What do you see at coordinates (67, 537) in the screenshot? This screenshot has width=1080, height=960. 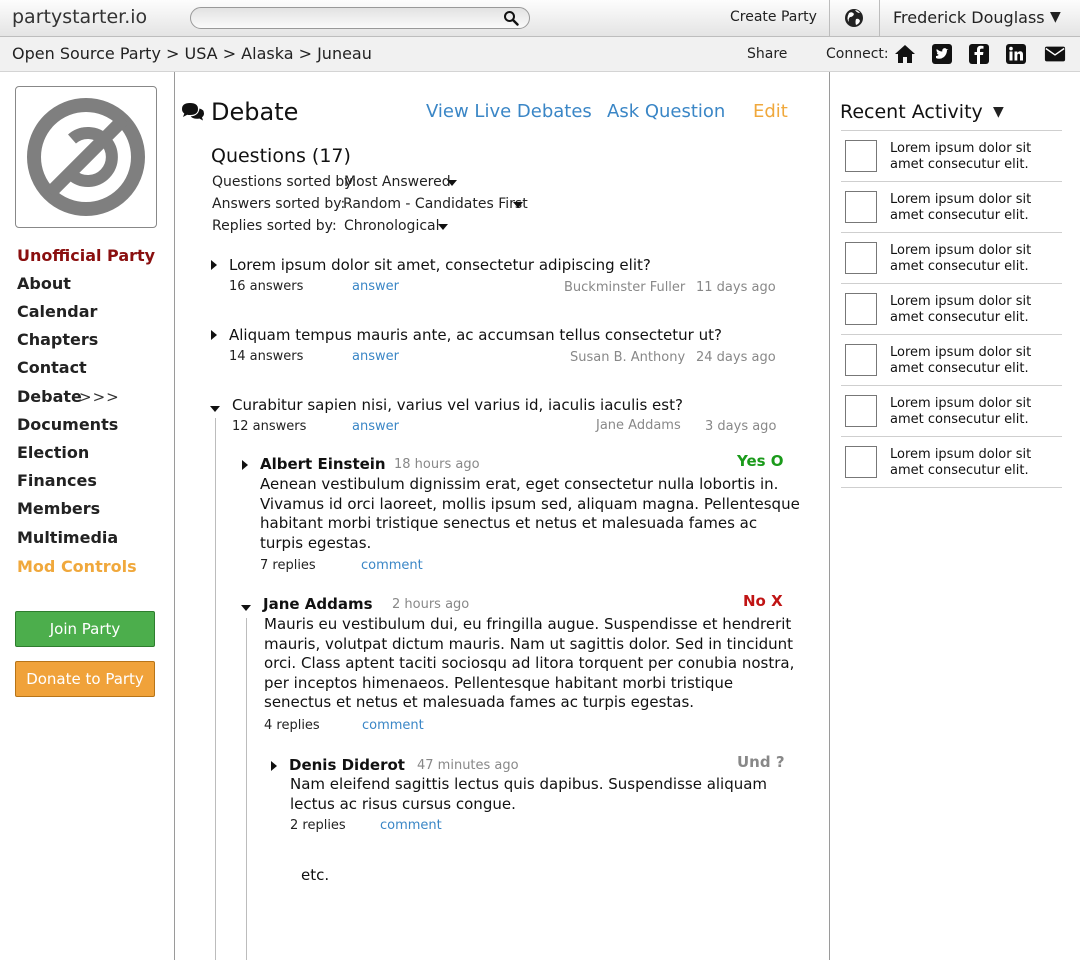 I see `sidebar-item-multimedia: Multimedia` at bounding box center [67, 537].